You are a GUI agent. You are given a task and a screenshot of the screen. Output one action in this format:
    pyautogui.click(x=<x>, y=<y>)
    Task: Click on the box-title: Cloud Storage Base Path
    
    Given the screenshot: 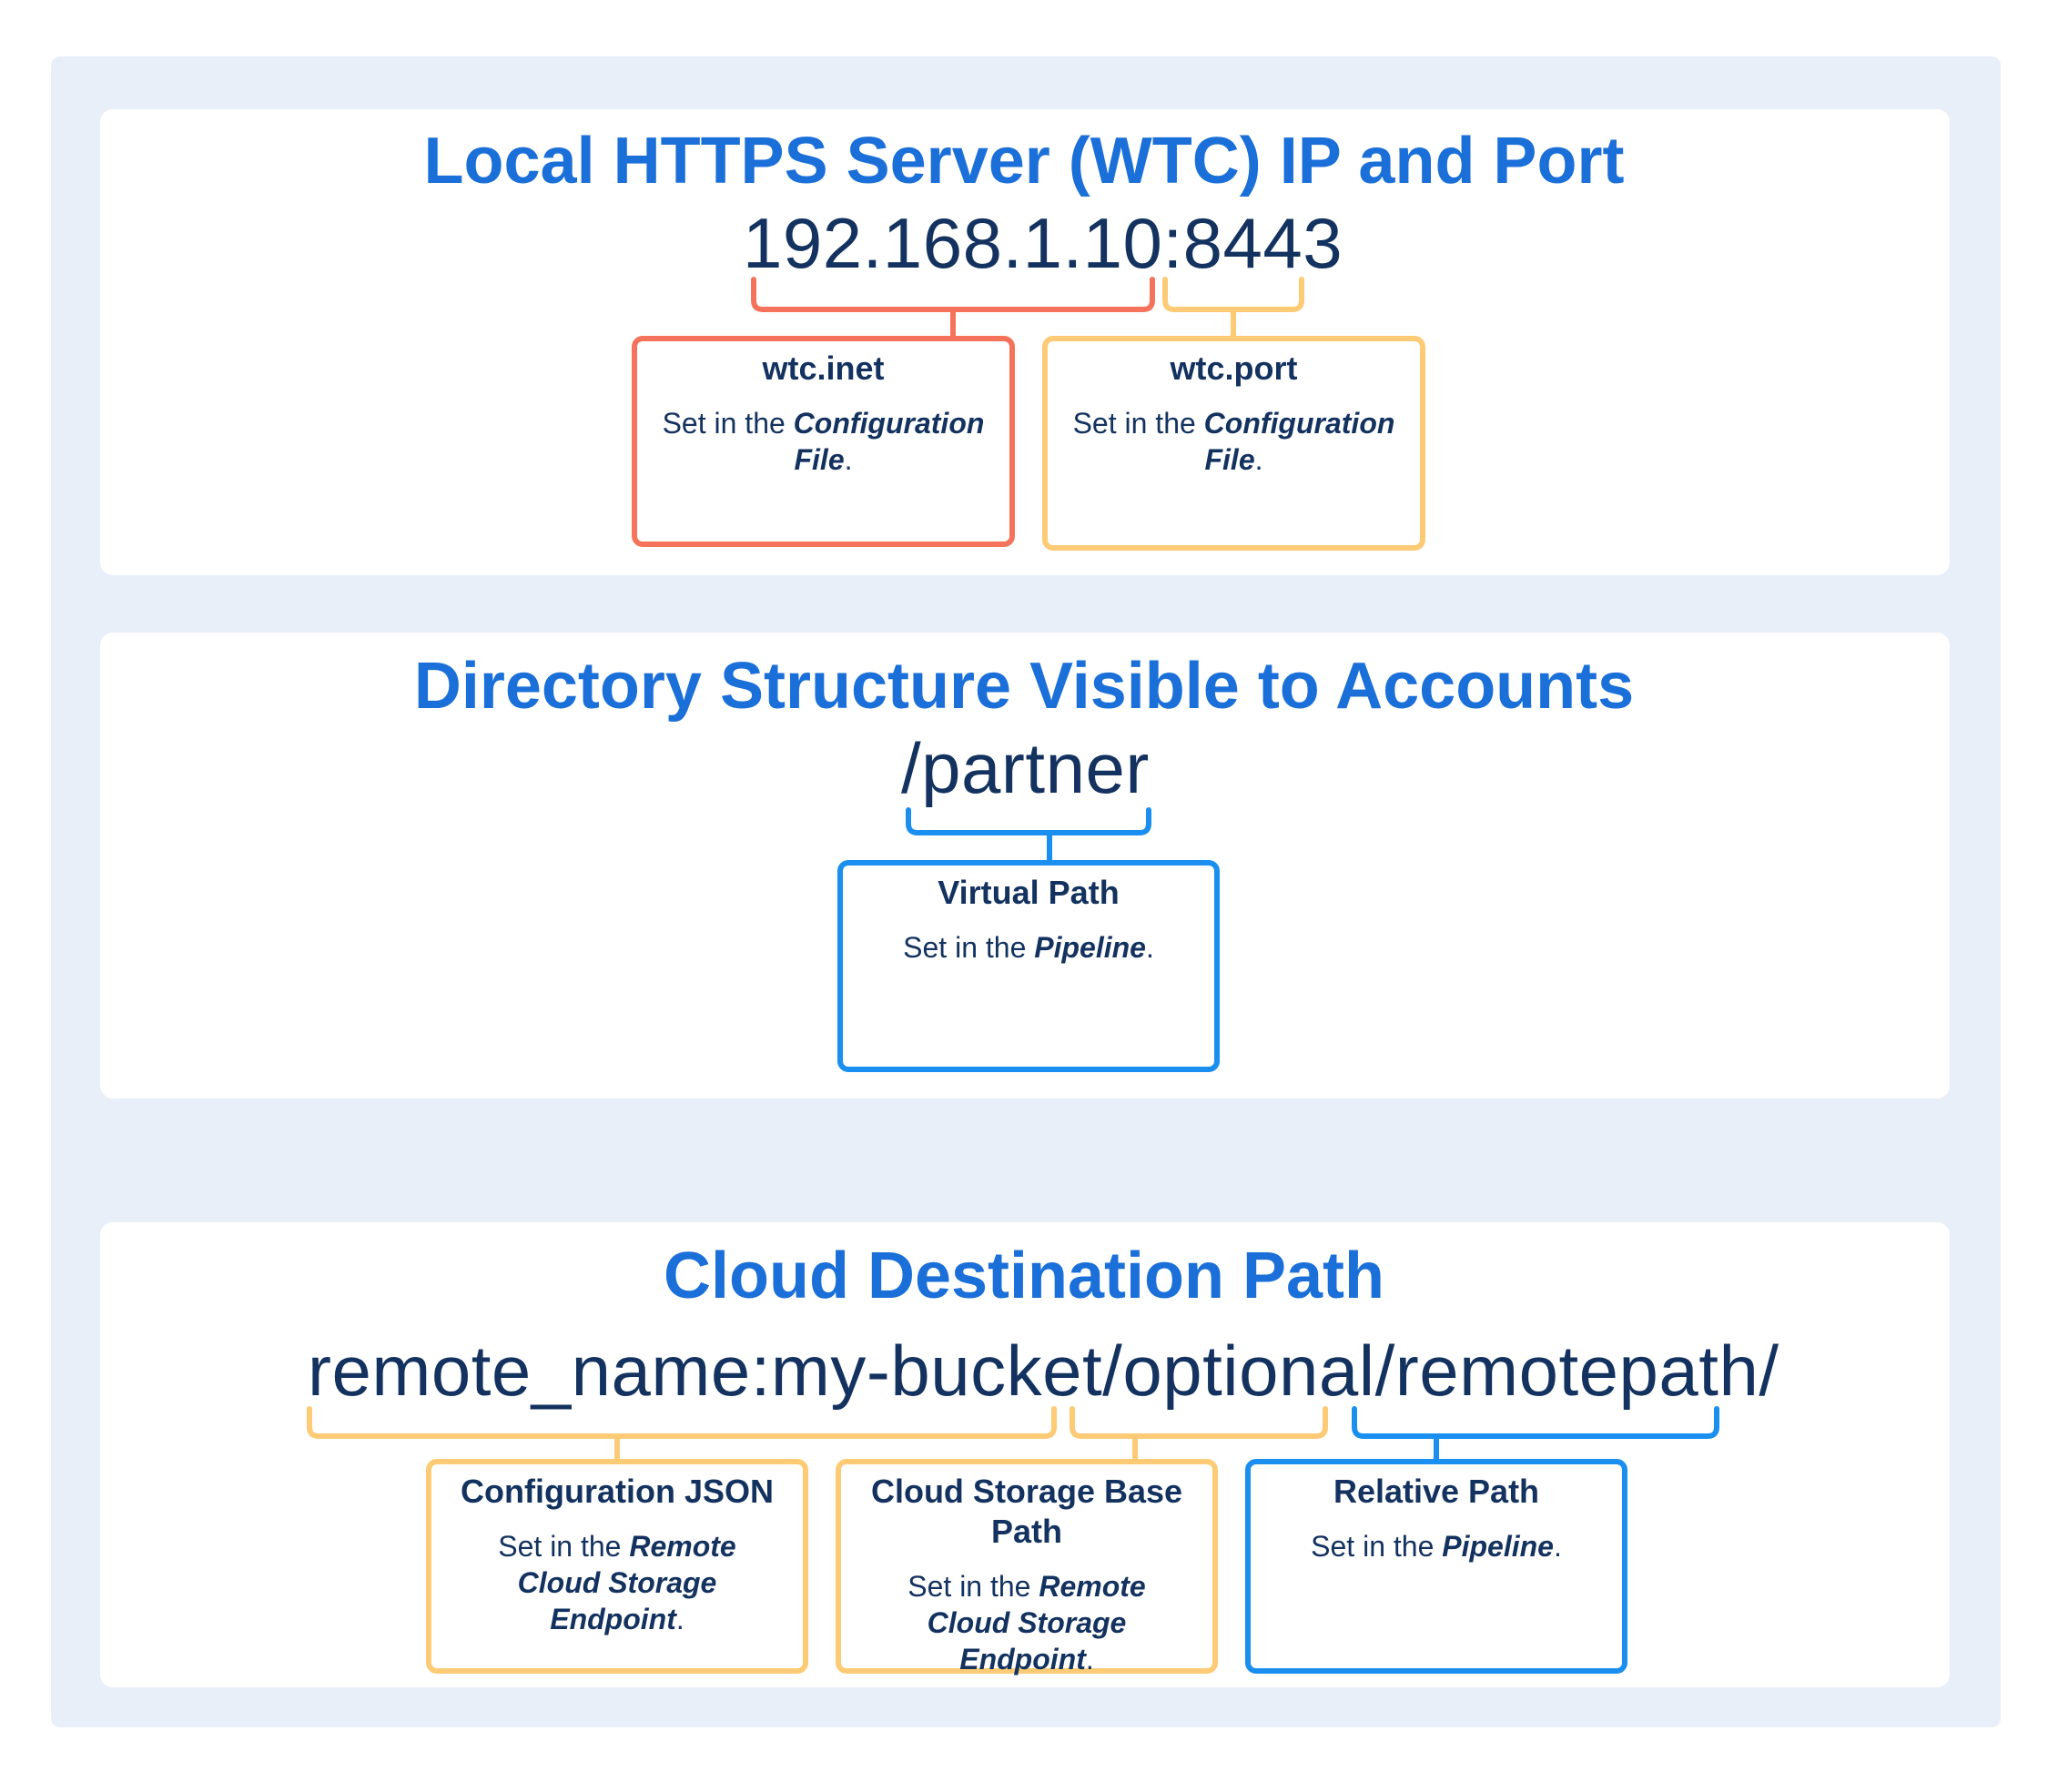 What is the action you would take?
    pyautogui.click(x=1026, y=1511)
    